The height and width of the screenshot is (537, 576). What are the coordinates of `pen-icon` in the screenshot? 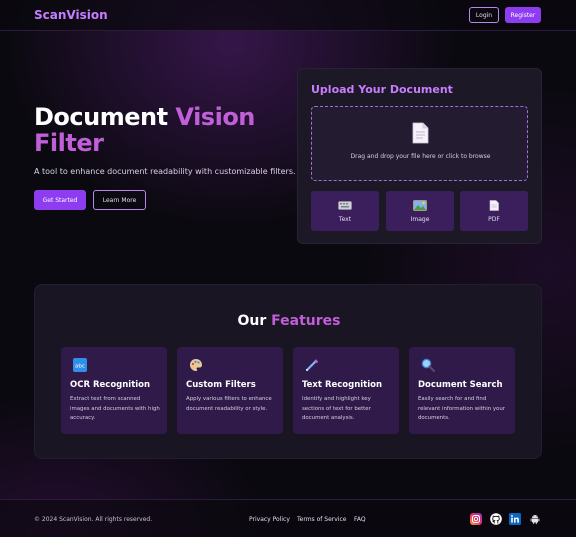 It's located at (312, 365).